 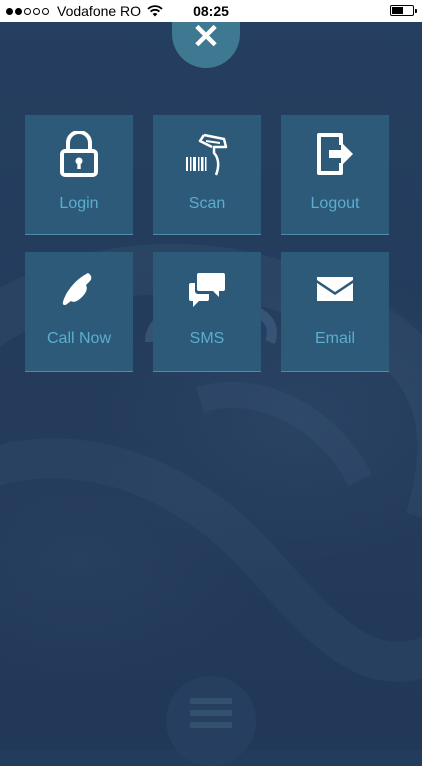 I want to click on barcode-scanner-icon, so click(x=207, y=154).